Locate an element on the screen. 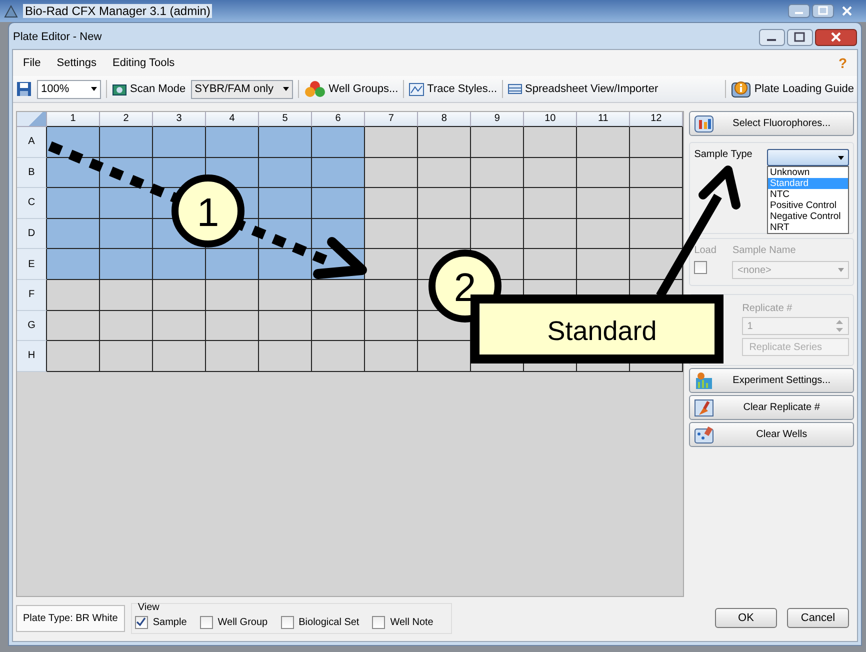 This screenshot has width=866, height=652. row-header: D is located at coordinates (32, 234).